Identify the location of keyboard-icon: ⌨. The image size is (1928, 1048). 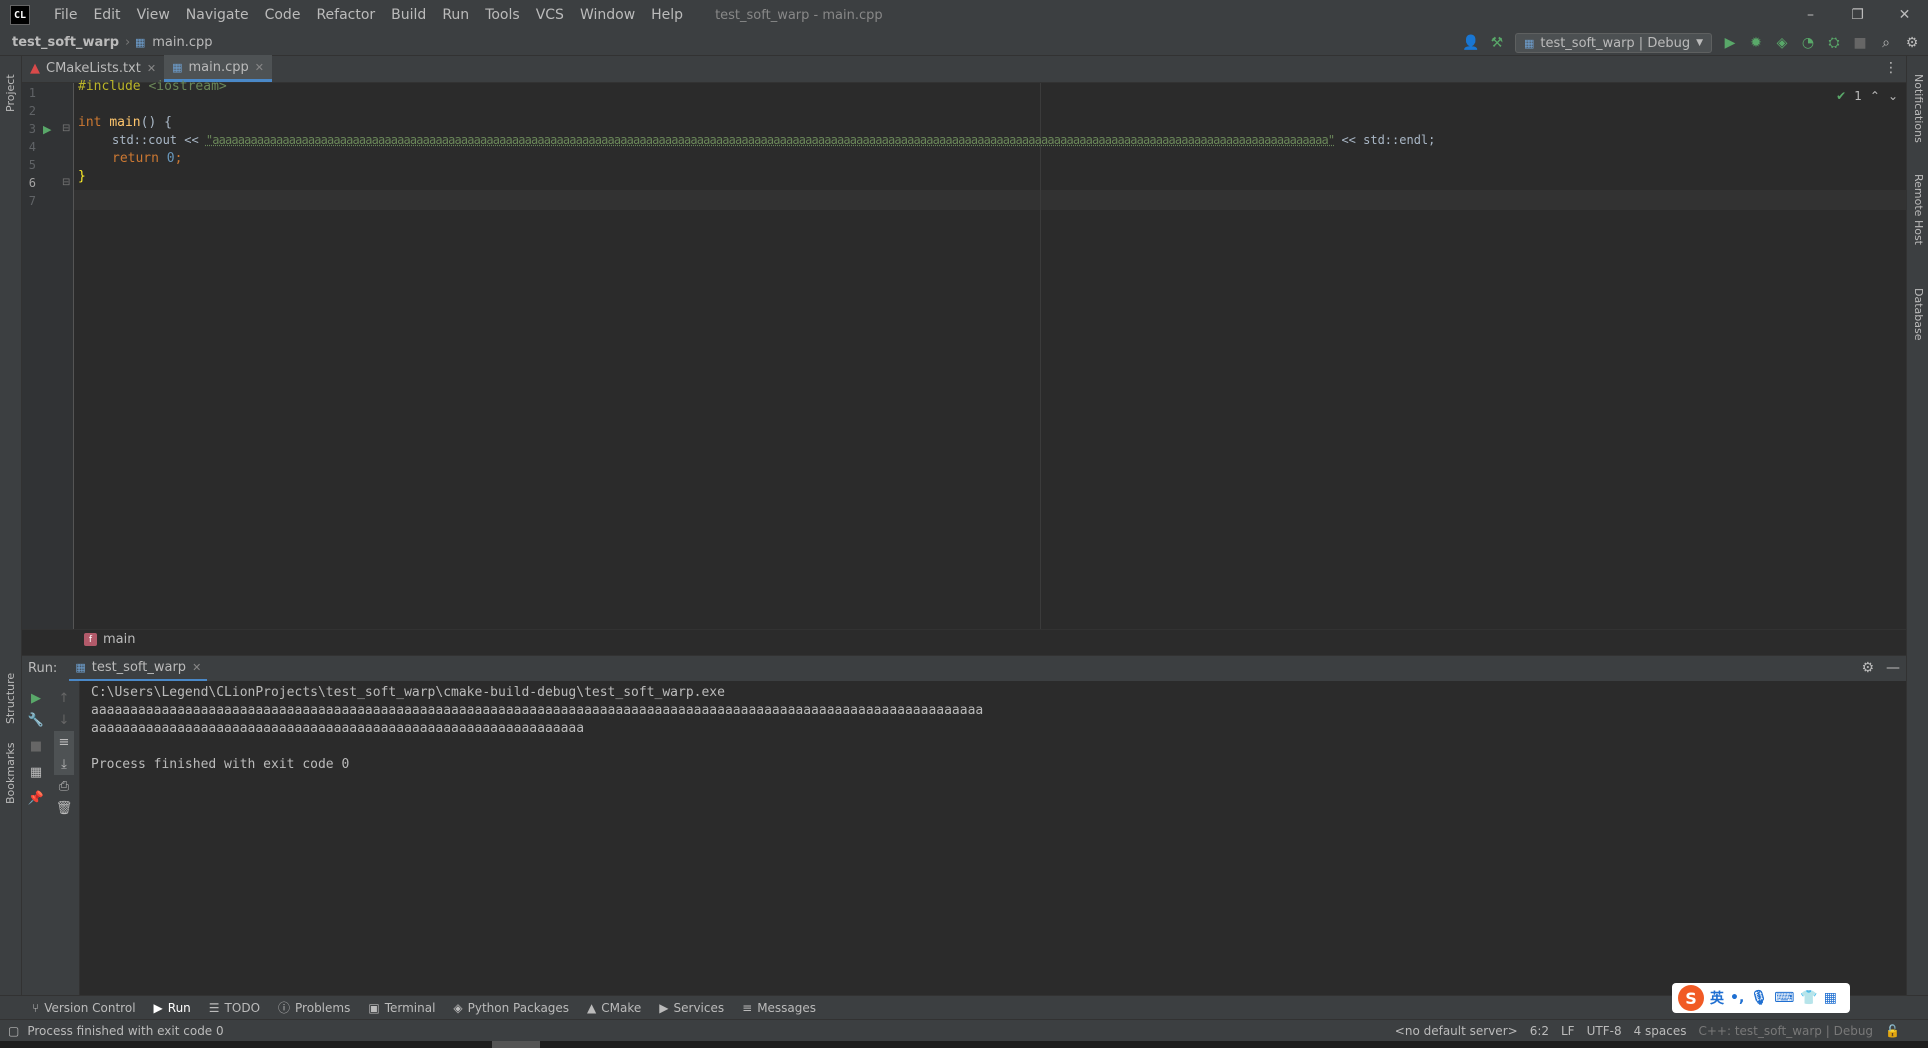
(1784, 998).